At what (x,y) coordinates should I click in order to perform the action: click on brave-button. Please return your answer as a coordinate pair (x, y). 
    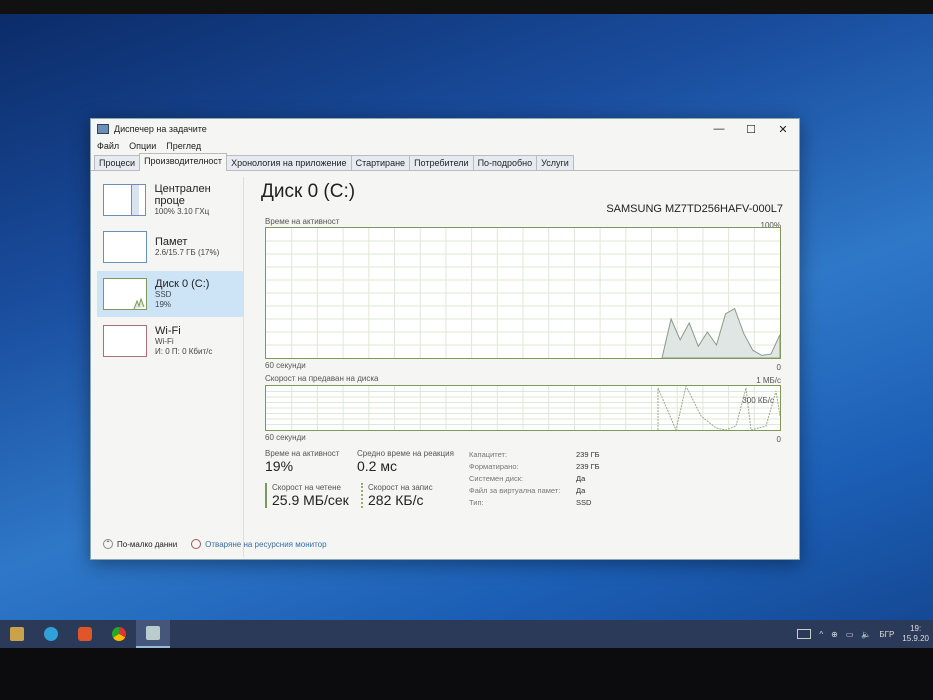
    Looking at the image, I should click on (85, 634).